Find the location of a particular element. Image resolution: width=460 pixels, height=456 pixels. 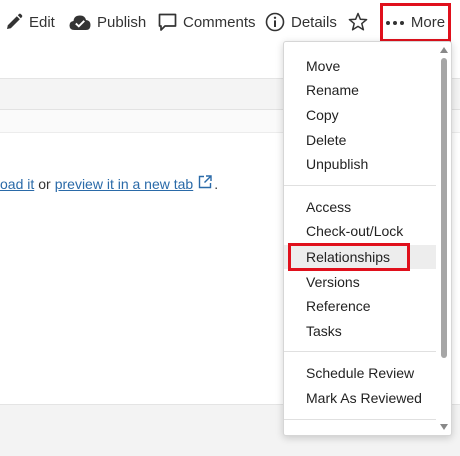

edit-button: Edit is located at coordinates (30, 22).